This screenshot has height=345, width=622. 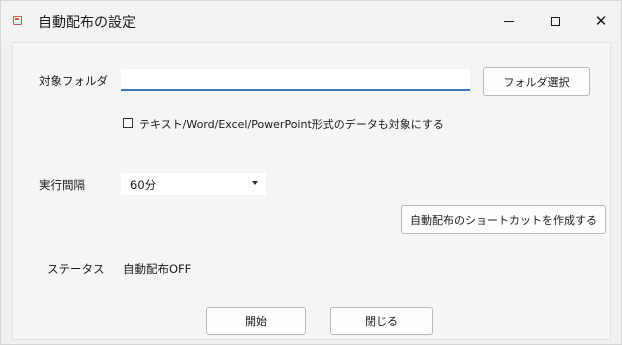 I want to click on title-bar: 自動配布の設定 ✕, so click(x=311, y=21).